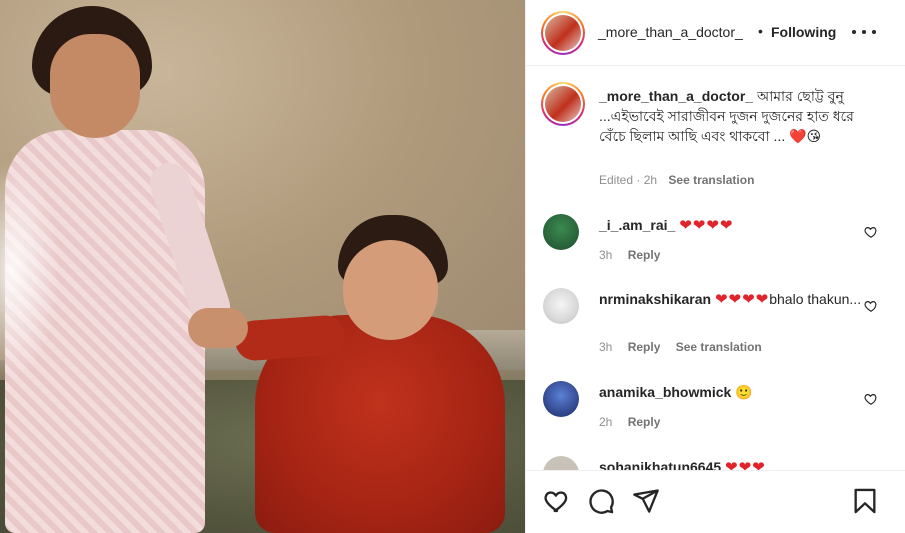 This screenshot has height=533, width=905. I want to click on commenter-username: _i_.am_rai_, so click(637, 225).